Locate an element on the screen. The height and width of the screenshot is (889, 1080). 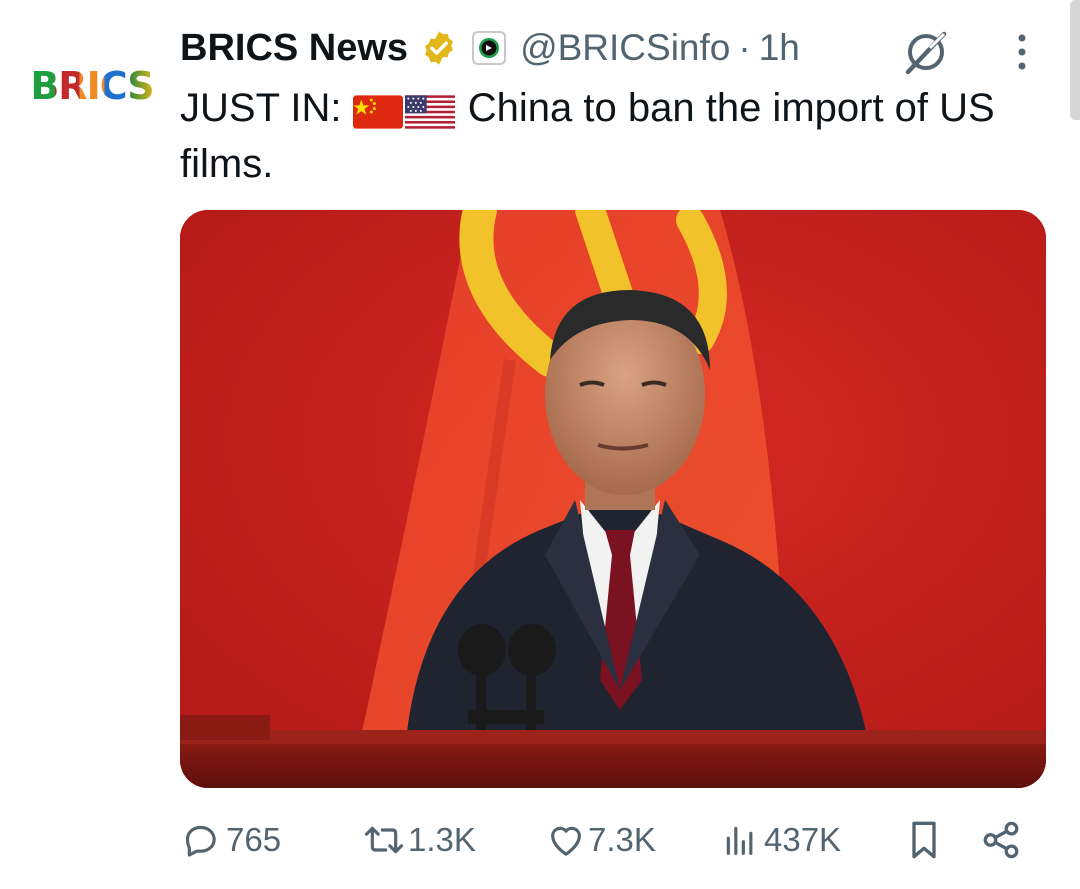
share-icon is located at coordinates (1001, 840).